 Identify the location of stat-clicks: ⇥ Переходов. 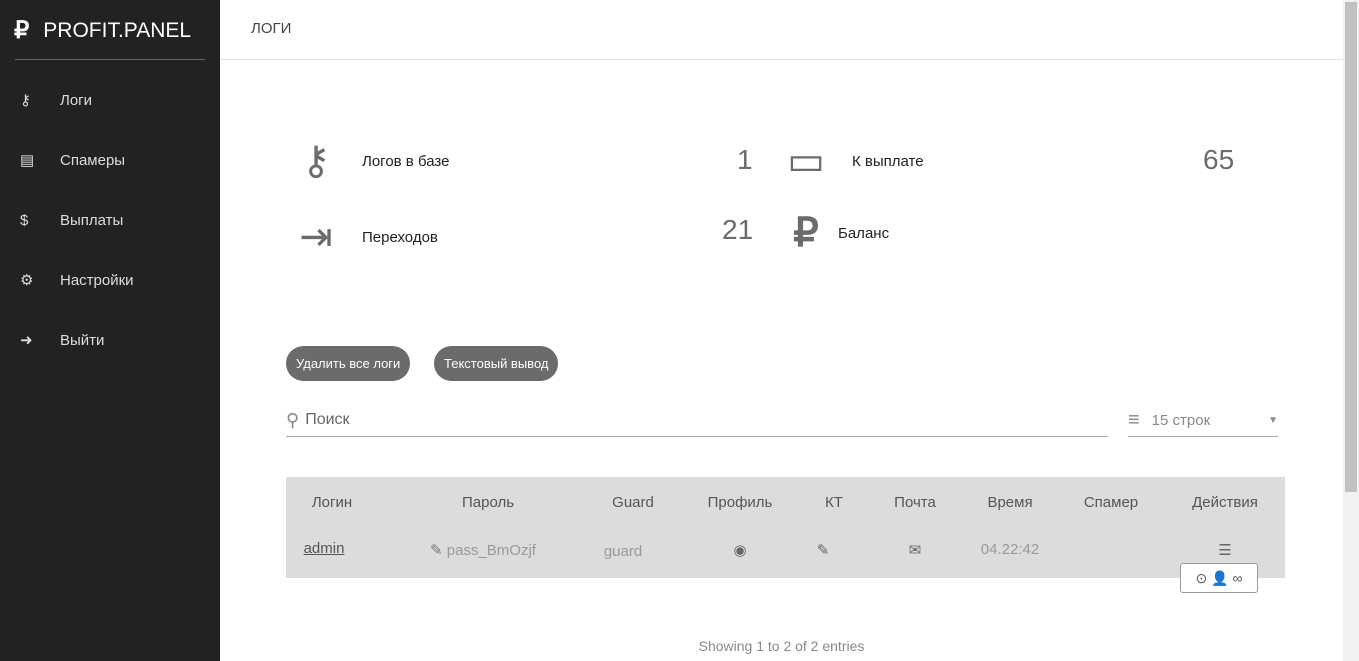
(384, 237).